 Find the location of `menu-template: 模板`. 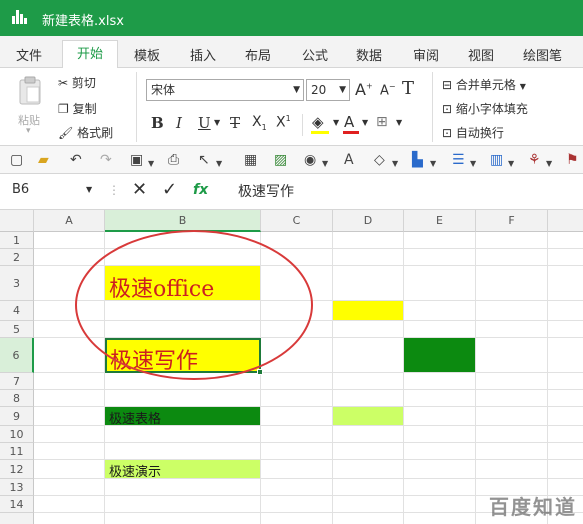

menu-template: 模板 is located at coordinates (147, 54).